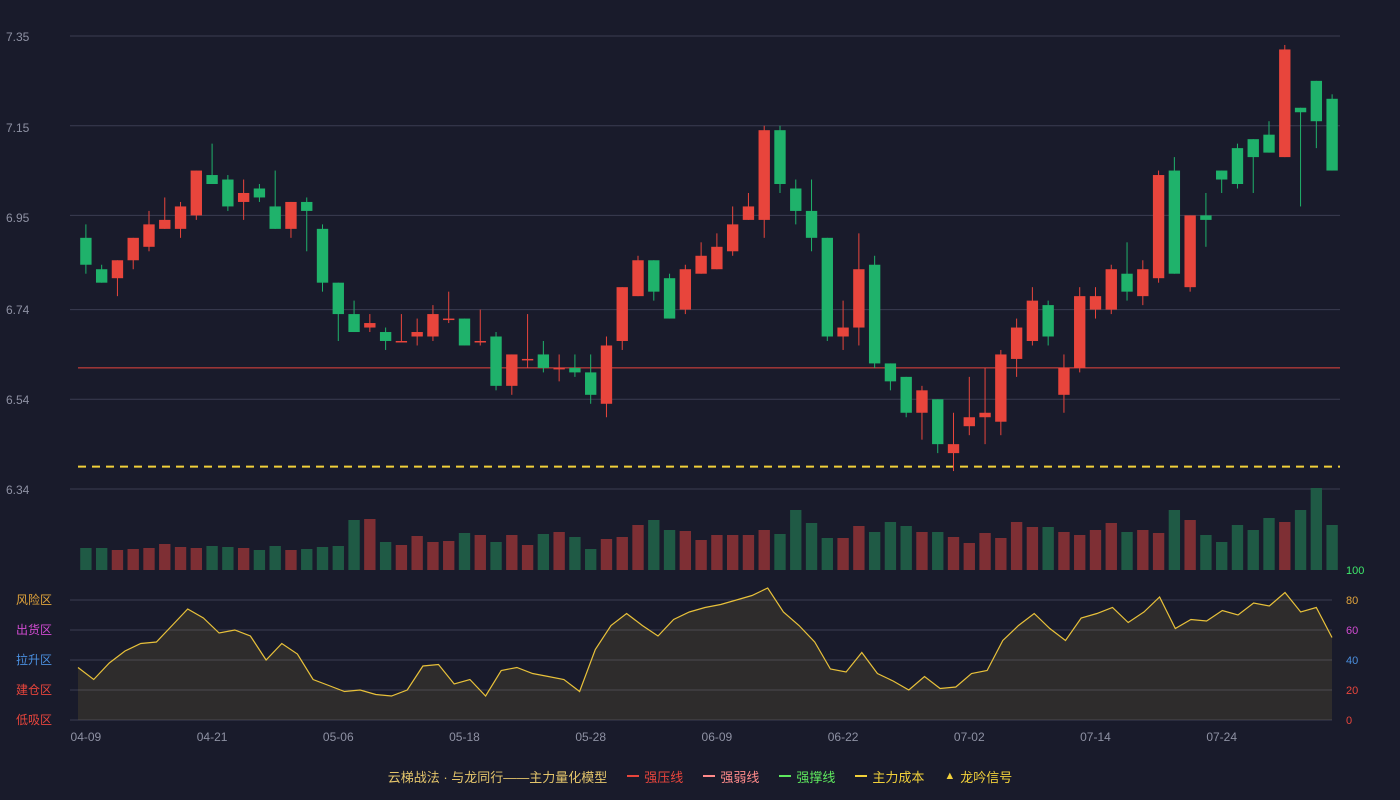 Image resolution: width=1400 pixels, height=800 pixels. Describe the element at coordinates (1095, 737) in the screenshot. I see `date-tick: 07-14` at that location.